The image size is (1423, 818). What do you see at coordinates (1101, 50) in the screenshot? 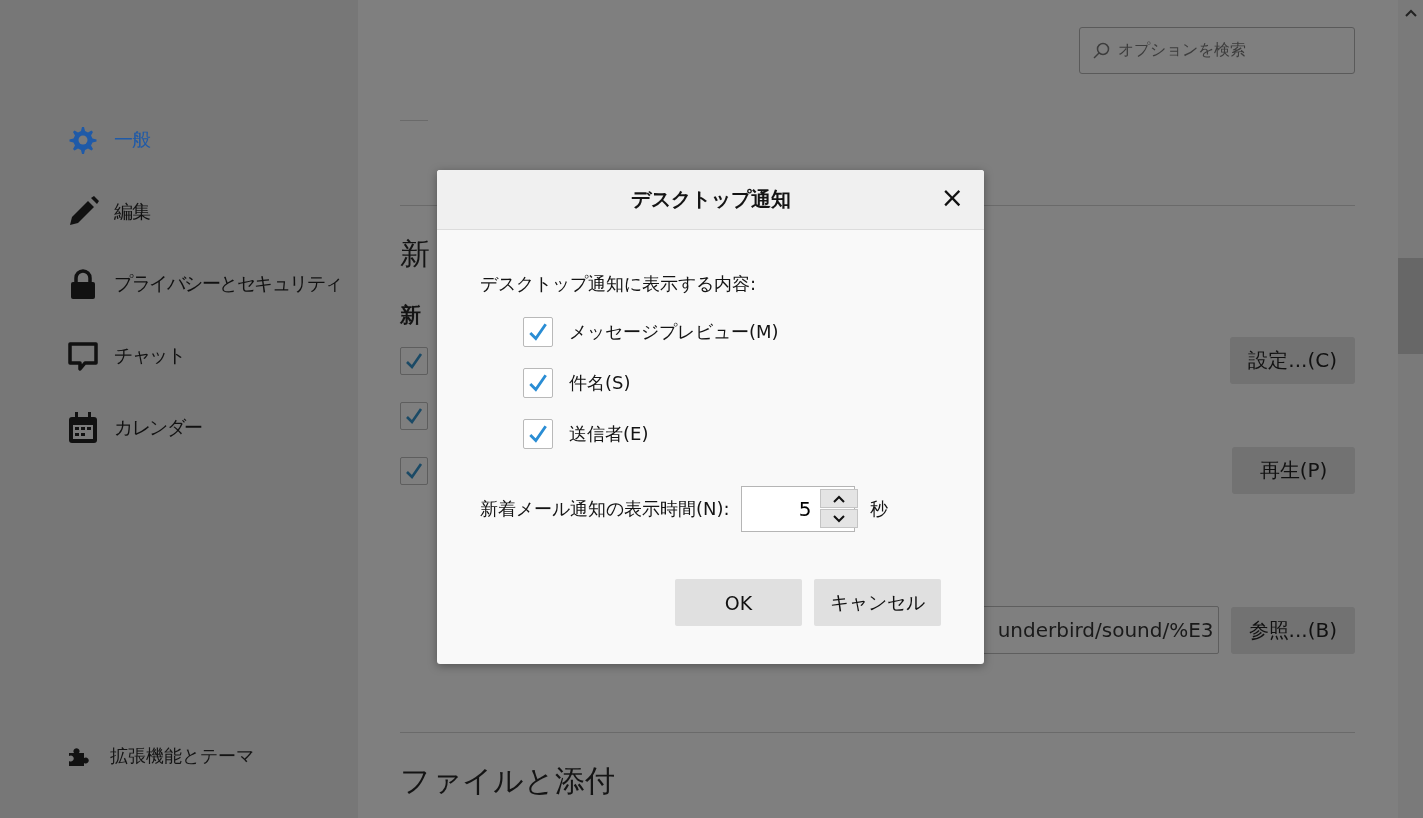
I see `search-icon` at bounding box center [1101, 50].